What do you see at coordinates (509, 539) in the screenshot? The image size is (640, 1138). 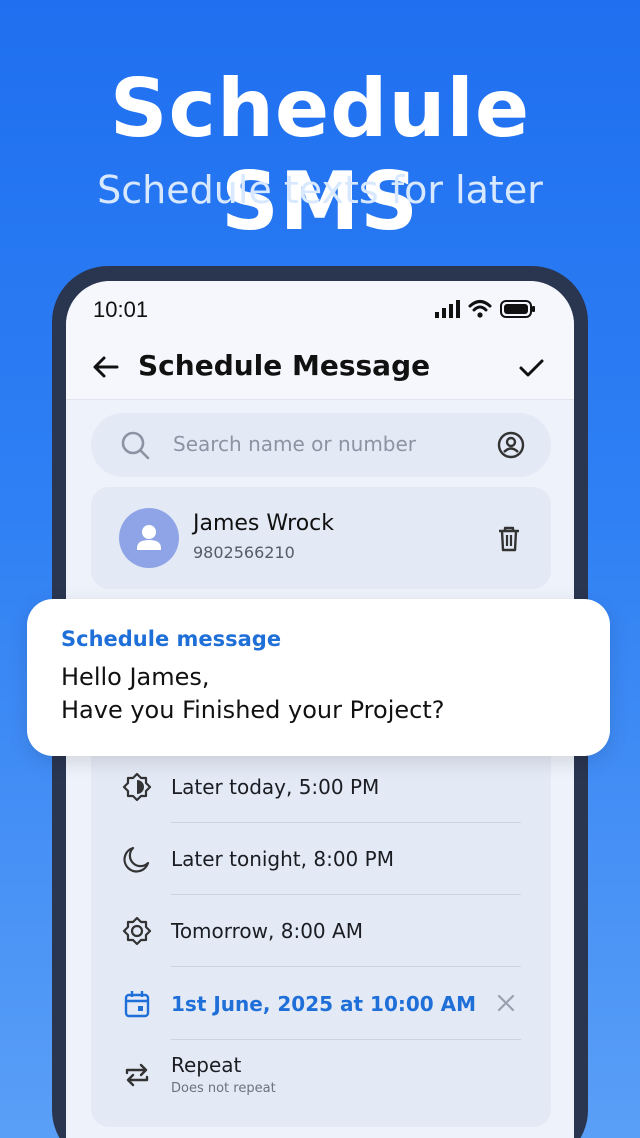 I see `trash-icon` at bounding box center [509, 539].